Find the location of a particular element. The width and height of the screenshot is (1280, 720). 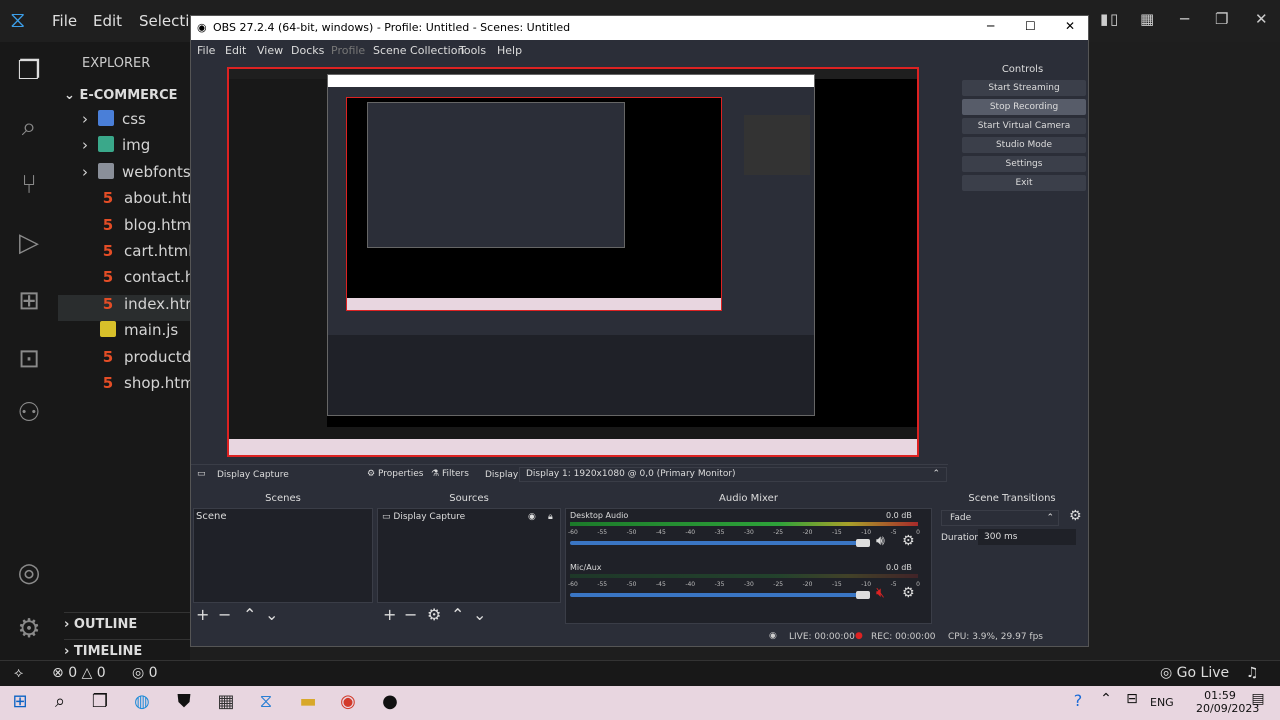

edge-icon: ◍ is located at coordinates (142, 701).